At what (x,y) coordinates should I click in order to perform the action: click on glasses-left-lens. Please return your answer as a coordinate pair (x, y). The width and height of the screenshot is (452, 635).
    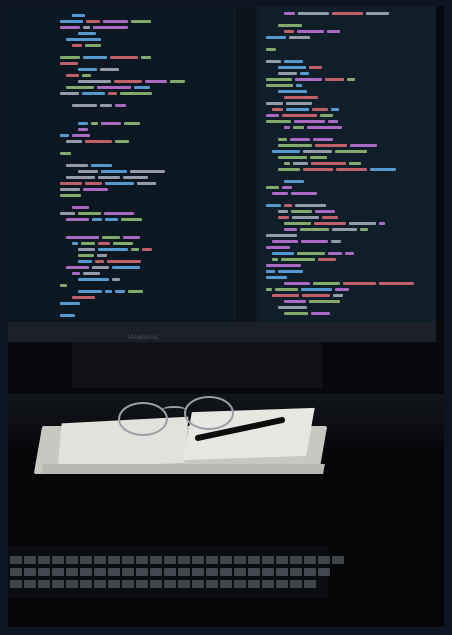
    Looking at the image, I should click on (143, 419).